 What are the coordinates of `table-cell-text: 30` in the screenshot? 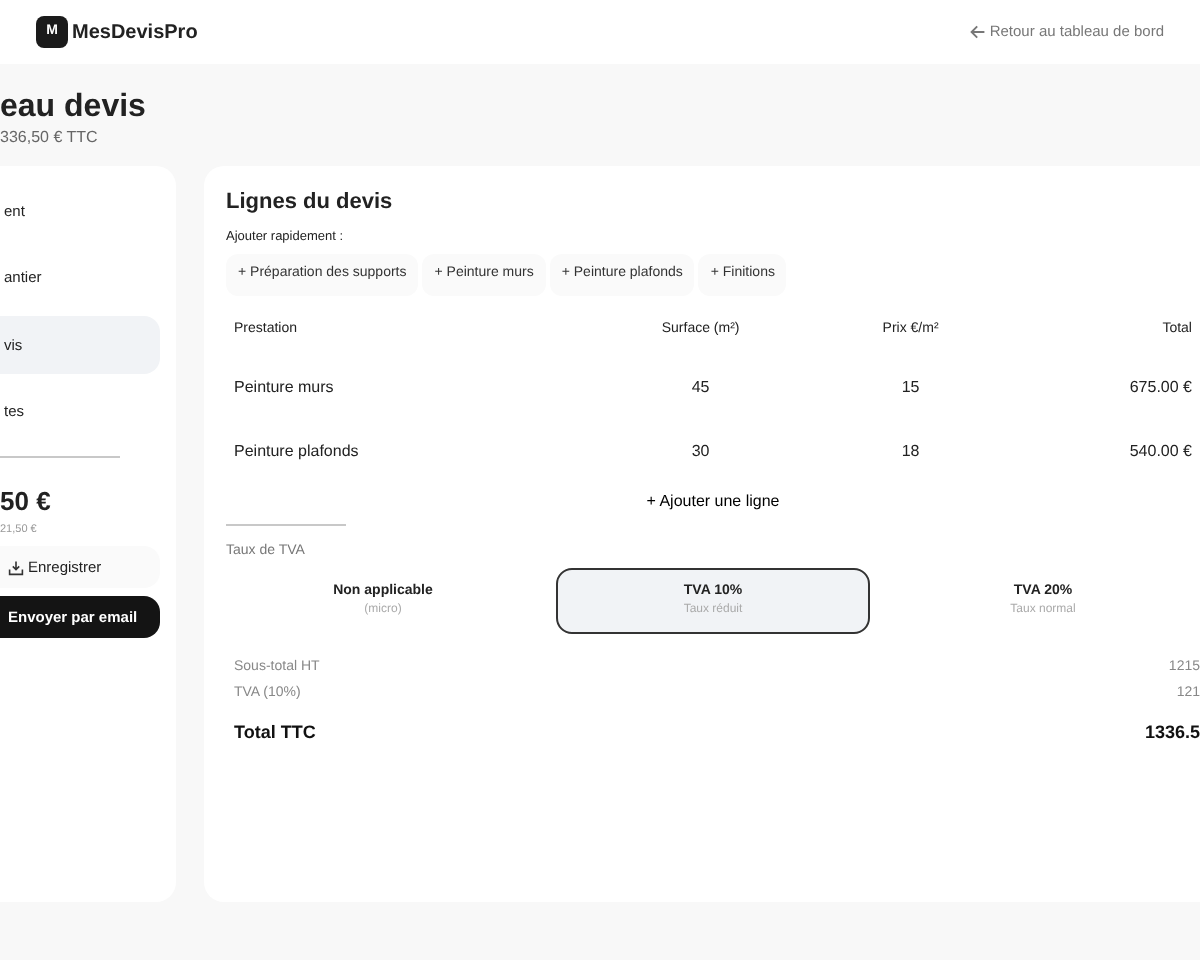 It's located at (700, 452).